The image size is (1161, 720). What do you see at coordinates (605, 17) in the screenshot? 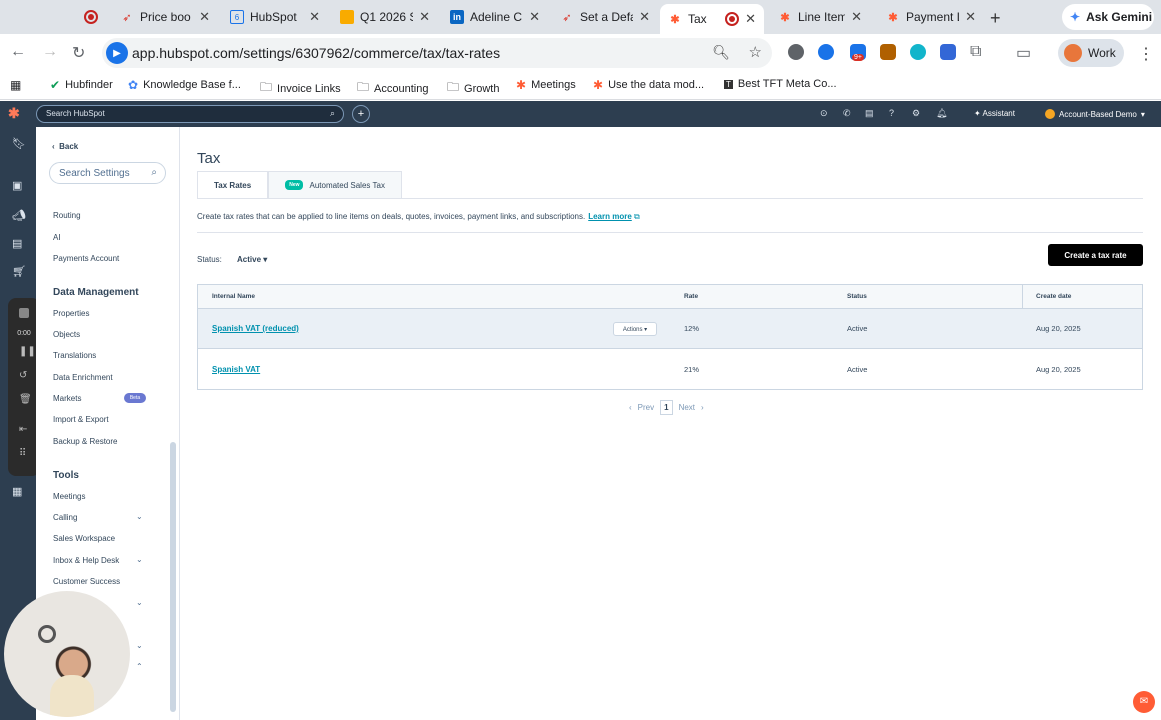
I see `browser-tab-set-default: ➶ Set a Defa ✕` at bounding box center [605, 17].